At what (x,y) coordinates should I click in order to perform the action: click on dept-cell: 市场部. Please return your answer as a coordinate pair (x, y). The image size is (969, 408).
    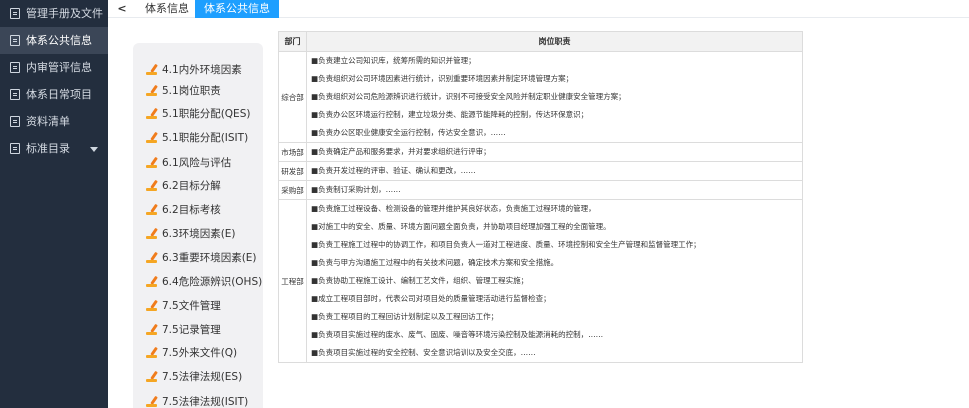
    Looking at the image, I should click on (292, 152).